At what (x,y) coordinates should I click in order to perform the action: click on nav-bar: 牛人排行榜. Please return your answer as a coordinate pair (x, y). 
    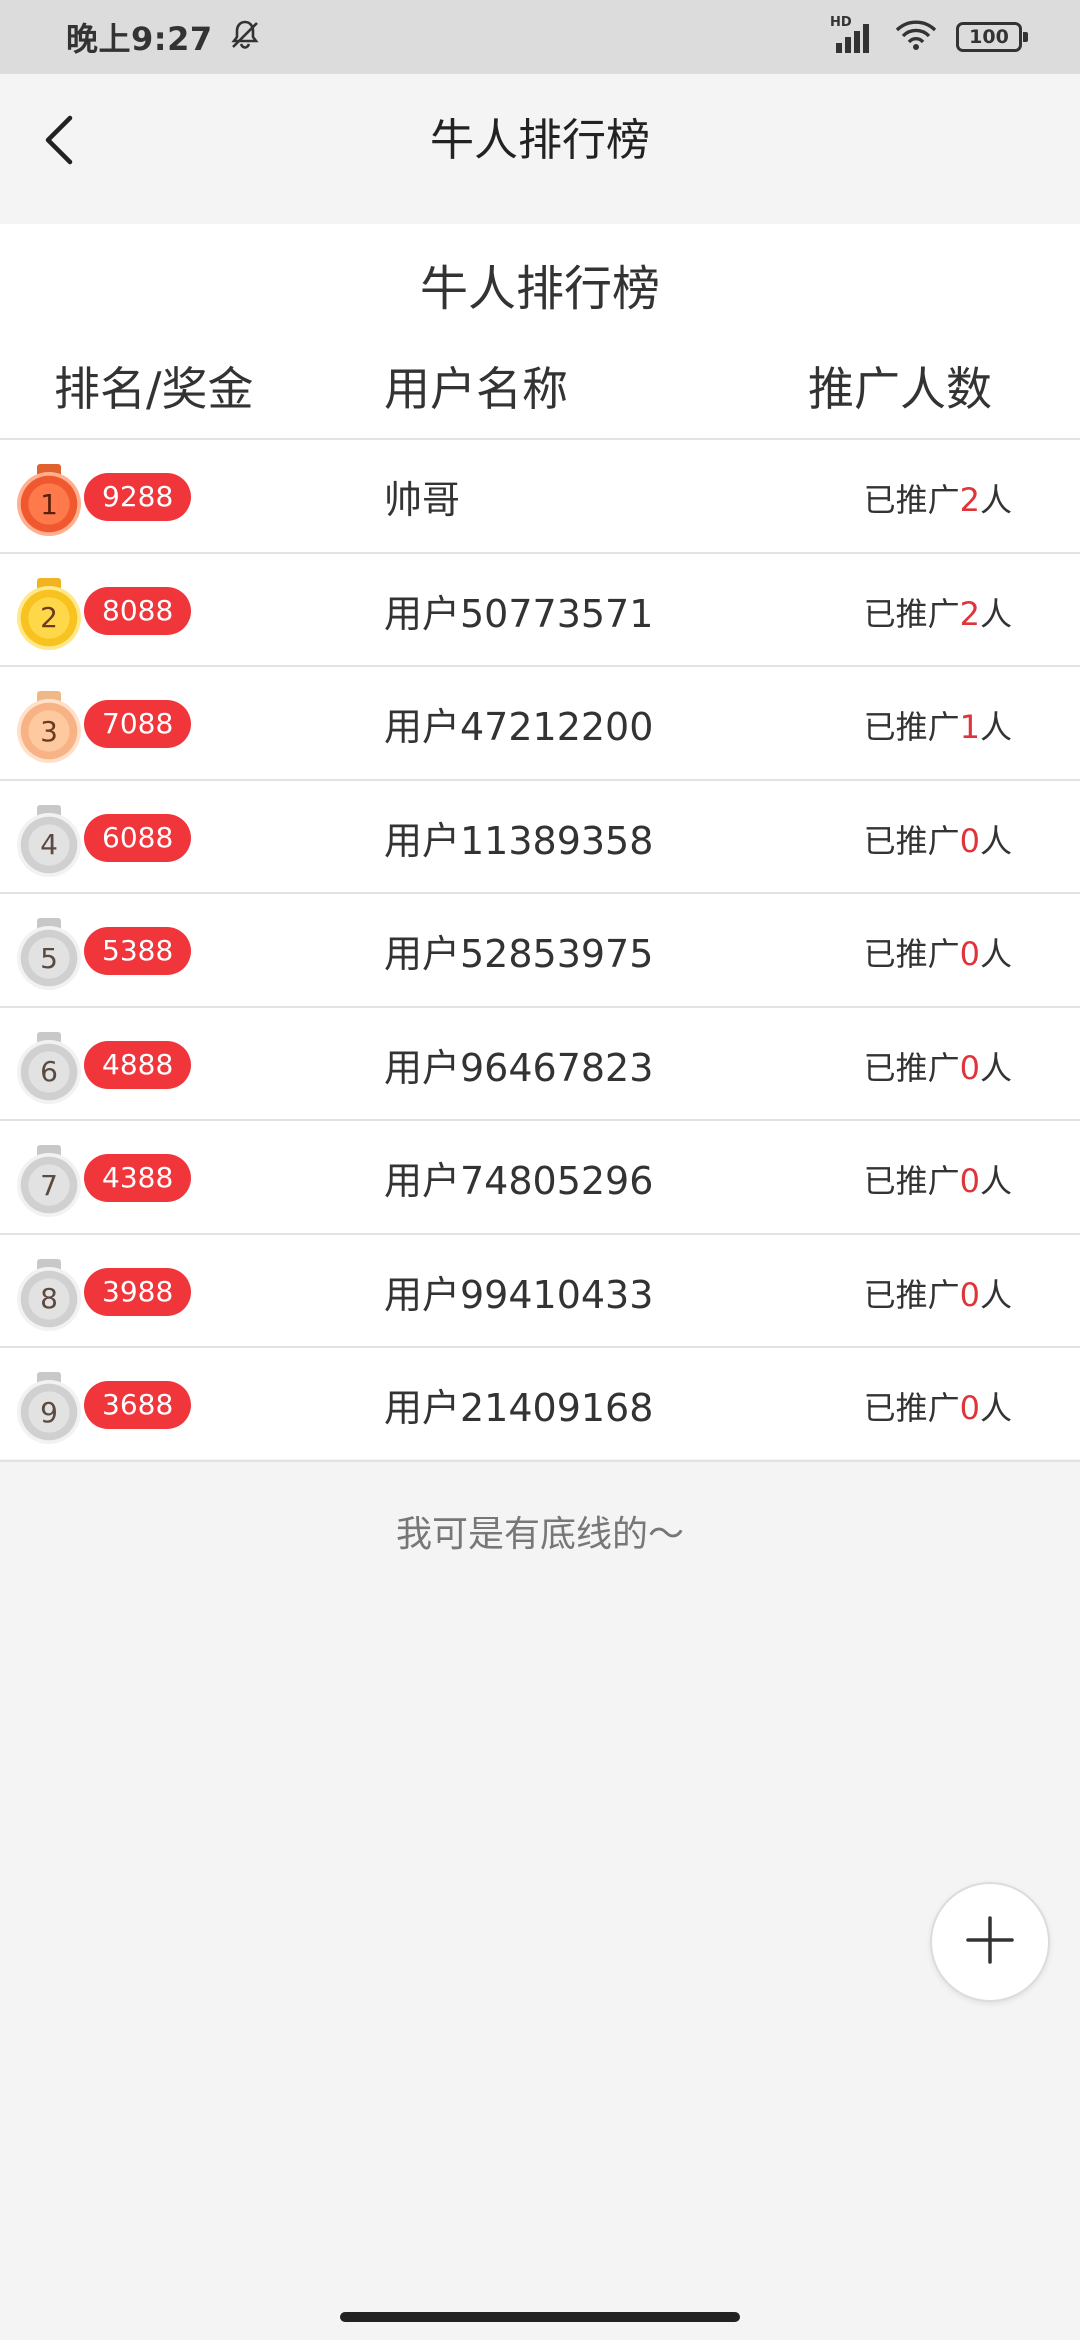
    Looking at the image, I should click on (540, 149).